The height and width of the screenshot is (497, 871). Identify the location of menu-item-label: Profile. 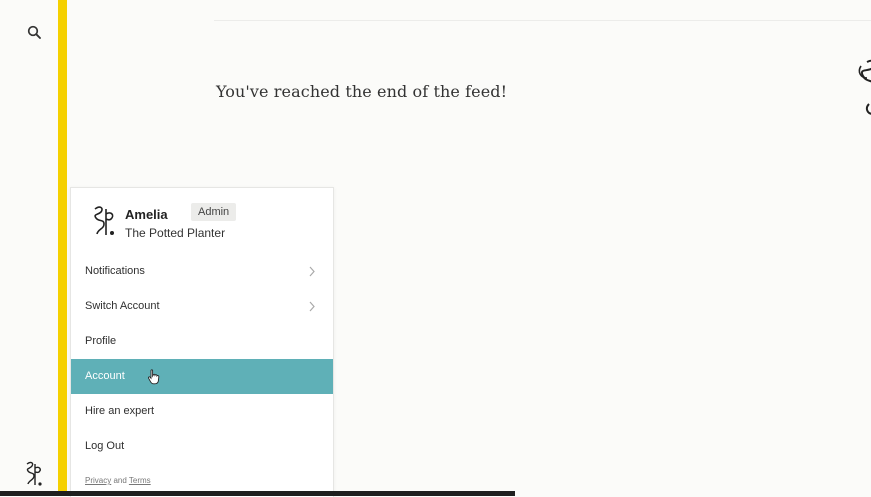
(101, 341).